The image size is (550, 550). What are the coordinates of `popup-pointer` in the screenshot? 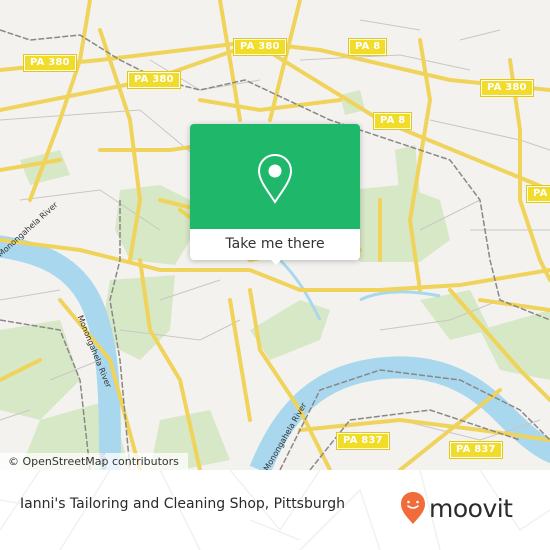 It's located at (276, 261).